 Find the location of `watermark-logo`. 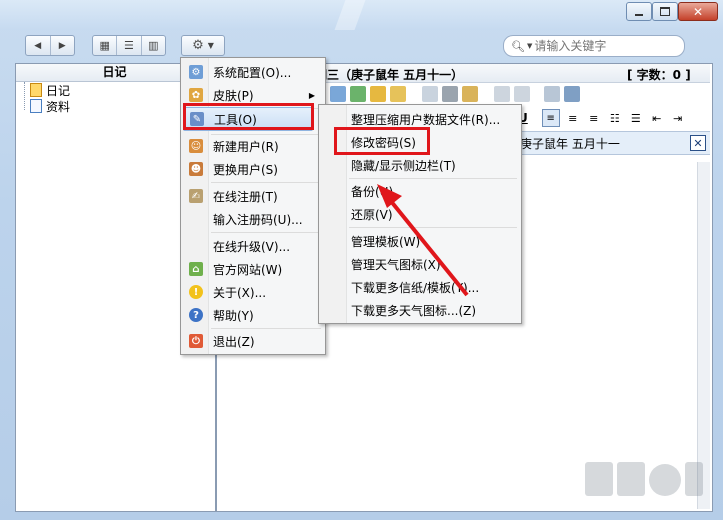

watermark-logo is located at coordinates (645, 484).